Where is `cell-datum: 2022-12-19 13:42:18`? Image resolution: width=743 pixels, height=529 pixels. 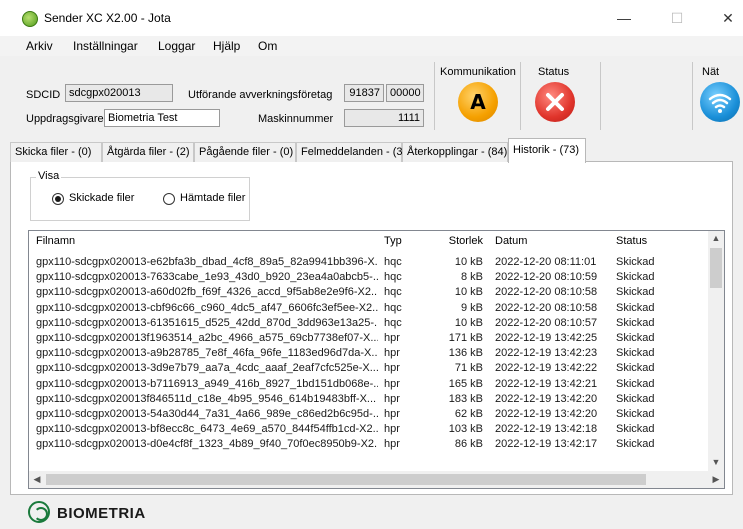
cell-datum: 2022-12-19 13:42:18 is located at coordinates (546, 429).